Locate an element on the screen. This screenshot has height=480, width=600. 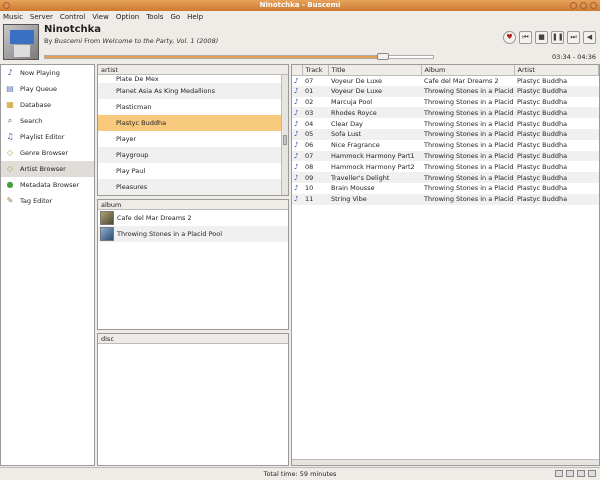
disc-panel-header: disc is located at coordinates (193, 339).